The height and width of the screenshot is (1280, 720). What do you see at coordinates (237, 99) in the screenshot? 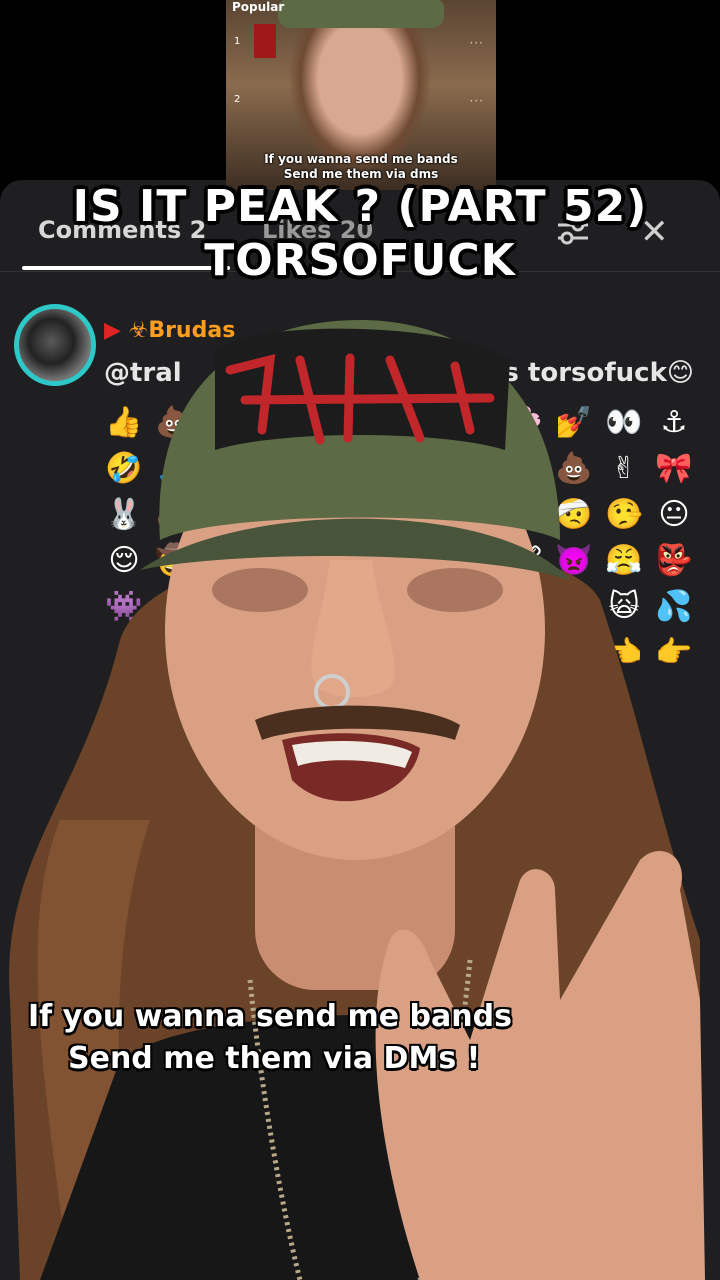
I see `rank-2: 2` at bounding box center [237, 99].